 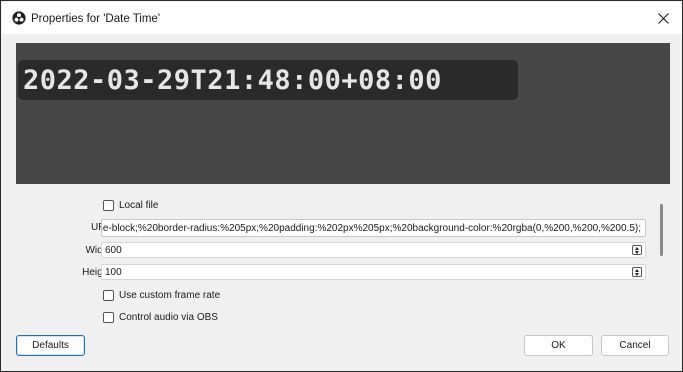 What do you see at coordinates (635, 345) in the screenshot?
I see `cancel-button: Cancel` at bounding box center [635, 345].